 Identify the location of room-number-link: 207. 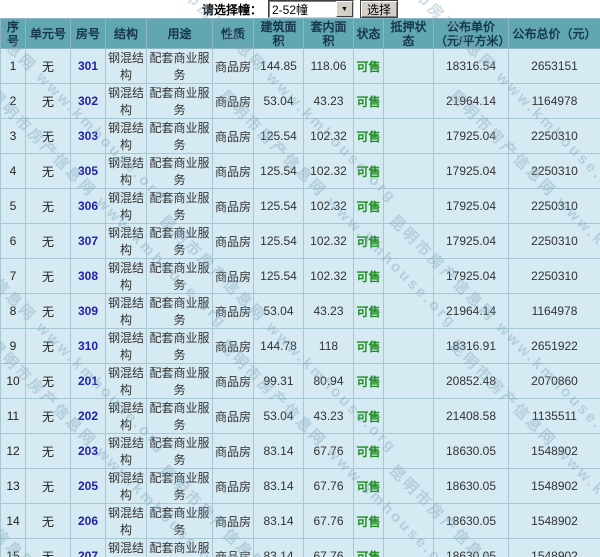
(88, 547).